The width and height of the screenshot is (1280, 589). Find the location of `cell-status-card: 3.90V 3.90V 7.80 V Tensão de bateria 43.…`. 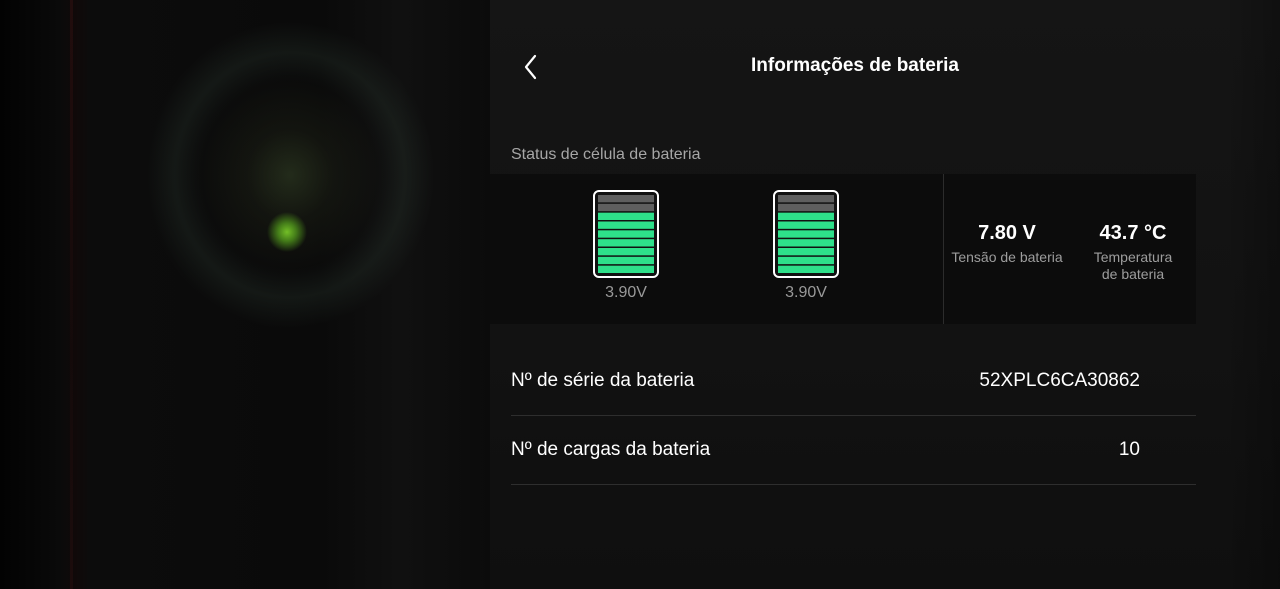

cell-status-card: 3.90V 3.90V 7.80 V Tensão de bateria 43.… is located at coordinates (843, 249).